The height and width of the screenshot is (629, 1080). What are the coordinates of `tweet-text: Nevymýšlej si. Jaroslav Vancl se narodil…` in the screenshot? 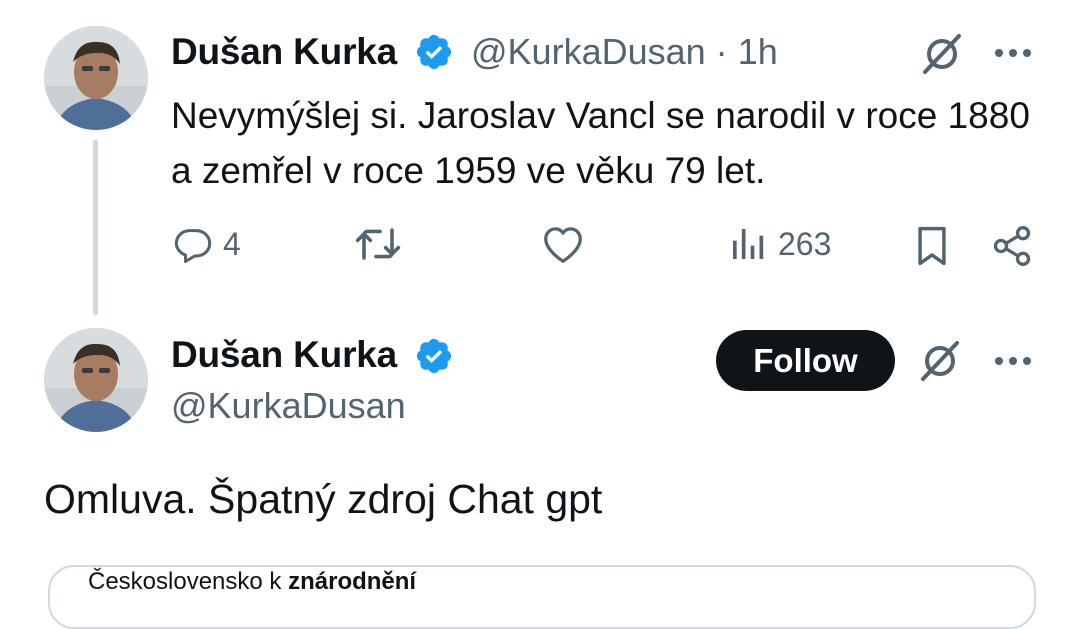 It's located at (600, 143).